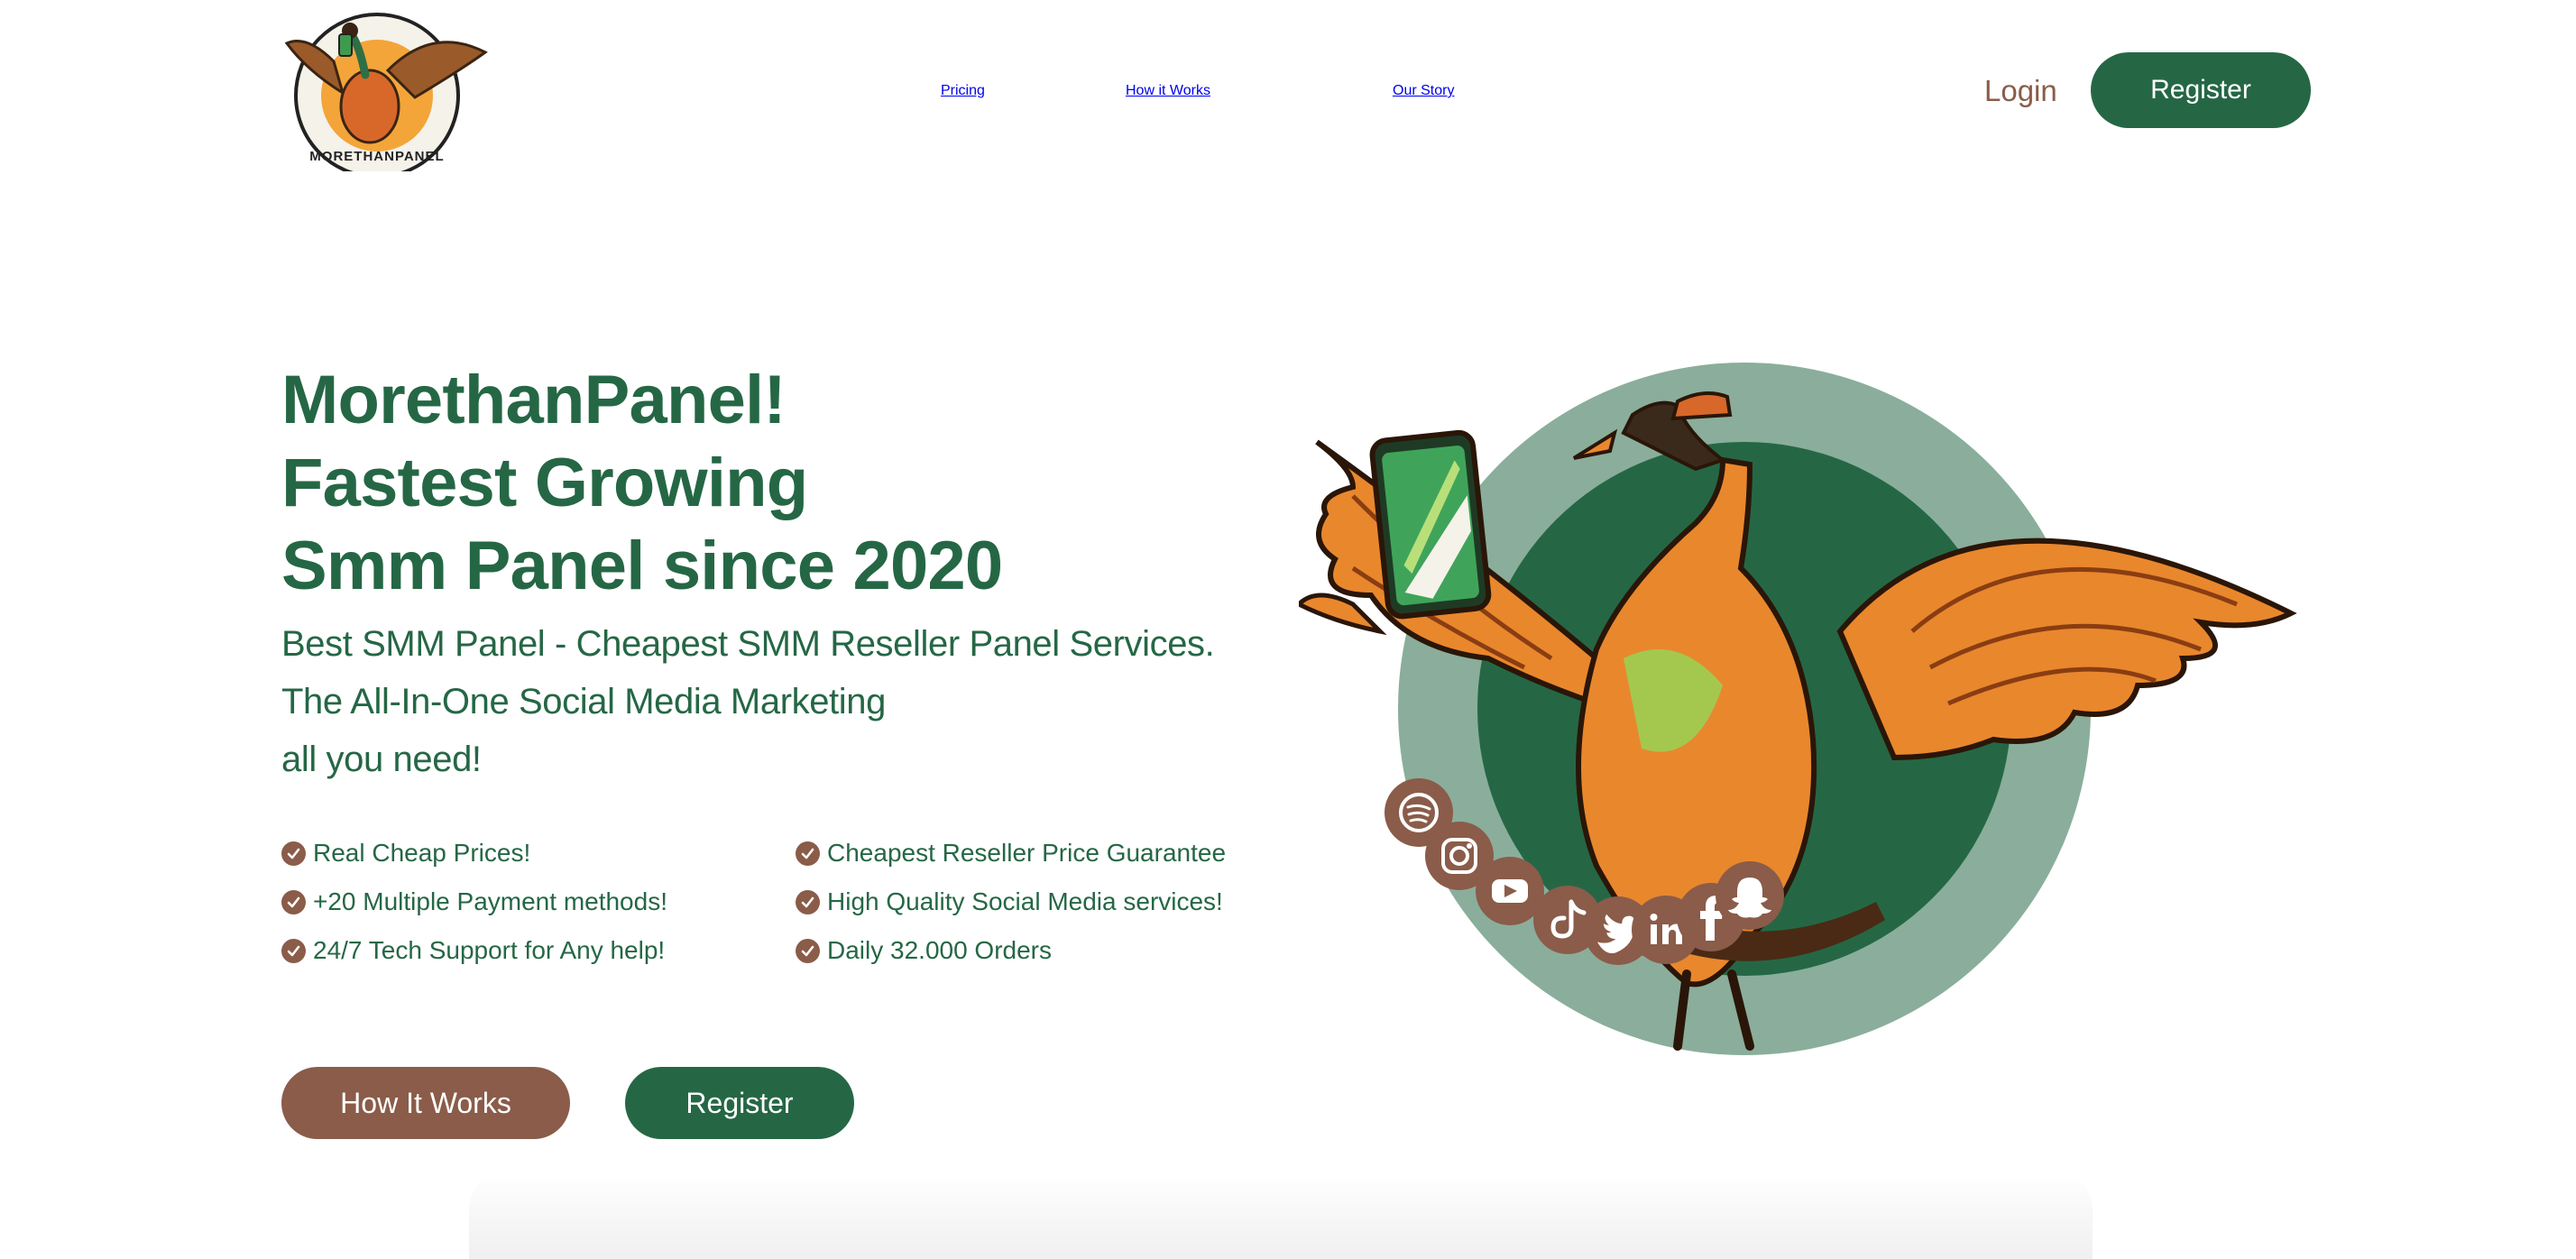  Describe the element at coordinates (425, 1103) in the screenshot. I see `how-it-works-button: How It Works` at that location.